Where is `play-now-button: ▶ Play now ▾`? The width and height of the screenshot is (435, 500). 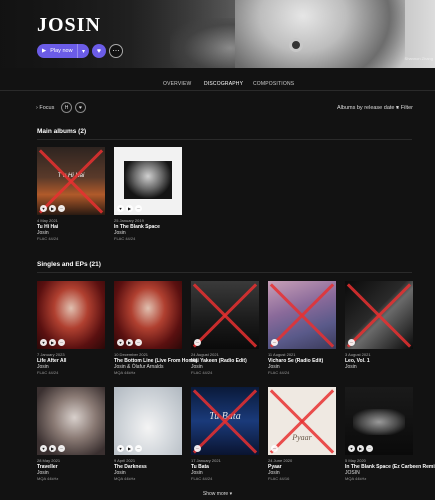 play-now-button: ▶ Play now ▾ is located at coordinates (63, 51).